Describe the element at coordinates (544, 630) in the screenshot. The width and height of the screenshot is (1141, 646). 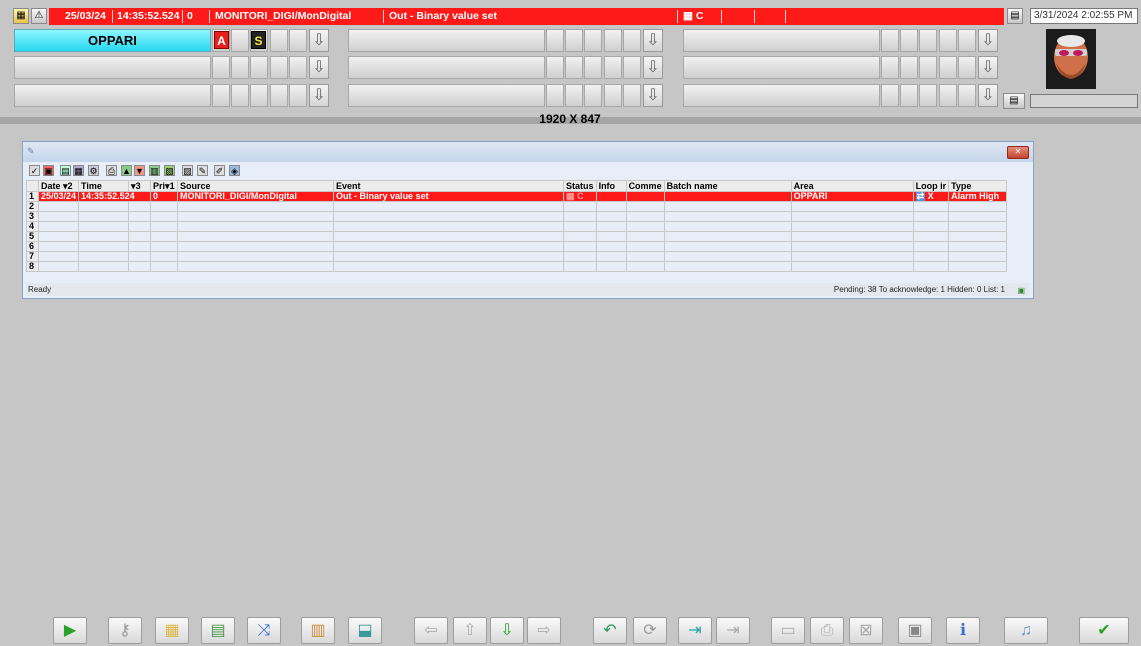
I see `arrow-right-button: ⇨` at that location.